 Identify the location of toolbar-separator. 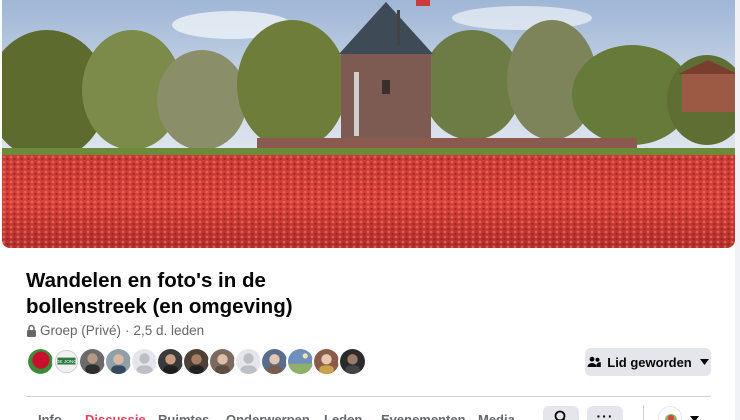
(643, 412).